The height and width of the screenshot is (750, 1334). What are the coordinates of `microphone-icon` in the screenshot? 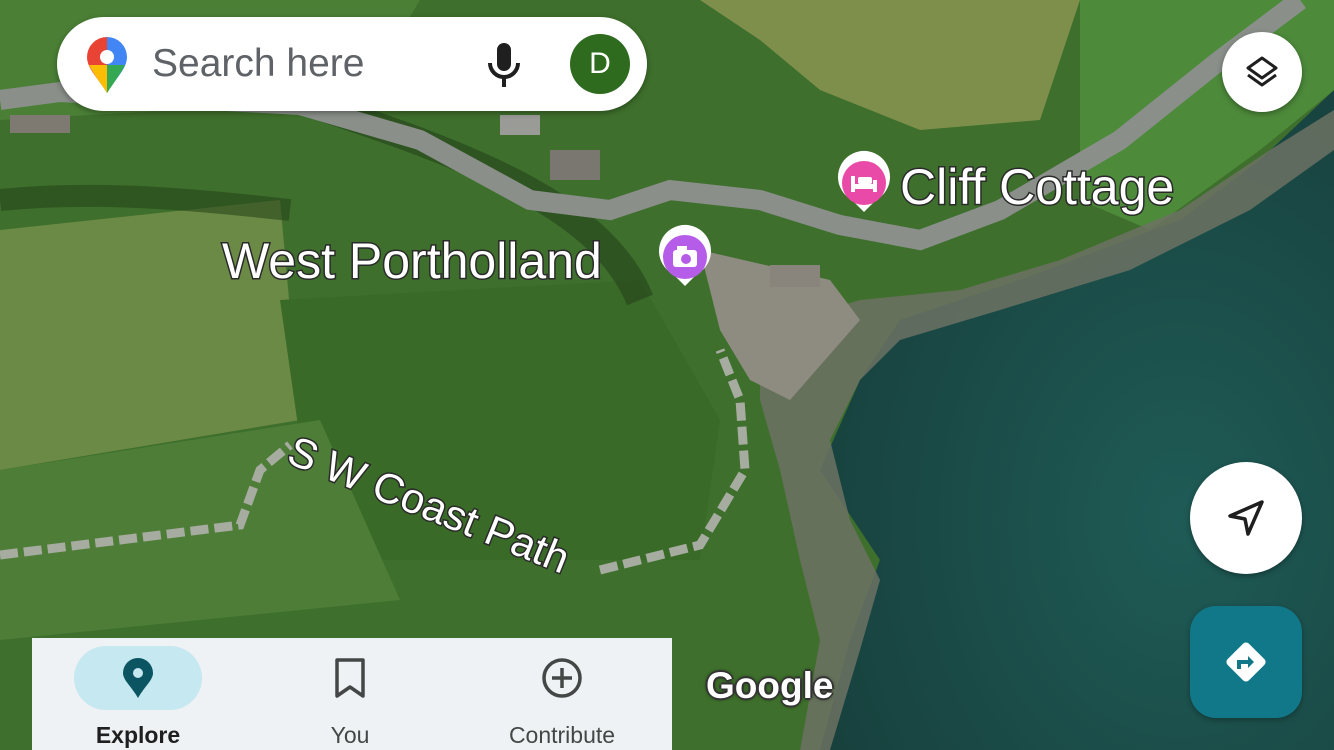 It's located at (504, 65).